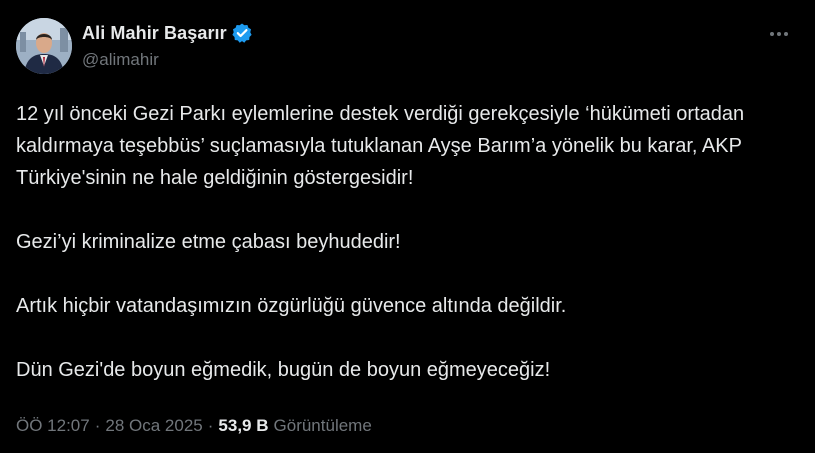  I want to click on author-display-name: Ali Mahir Başarır, so click(154, 33).